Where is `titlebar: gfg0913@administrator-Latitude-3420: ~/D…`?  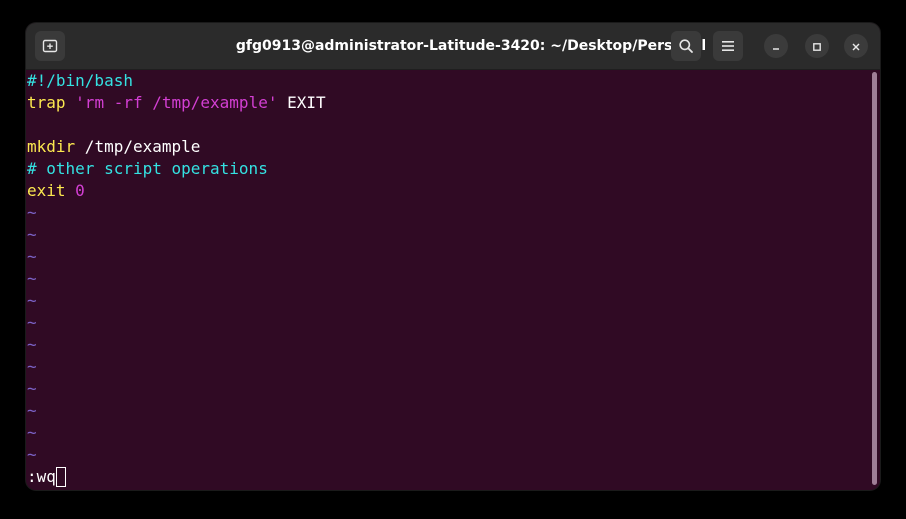 titlebar: gfg0913@administrator-Latitude-3420: ~/D… is located at coordinates (453, 46).